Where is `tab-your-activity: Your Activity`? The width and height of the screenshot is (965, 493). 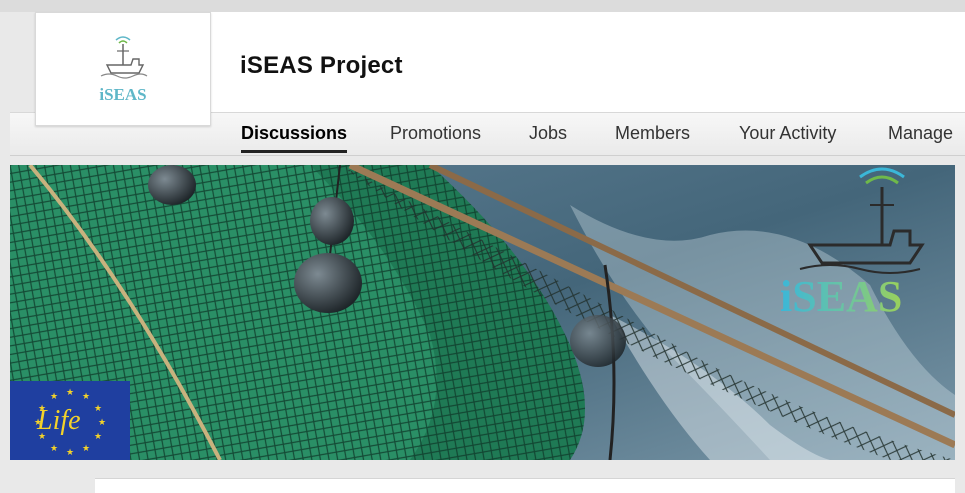 tab-your-activity: Your Activity is located at coordinates (787, 133).